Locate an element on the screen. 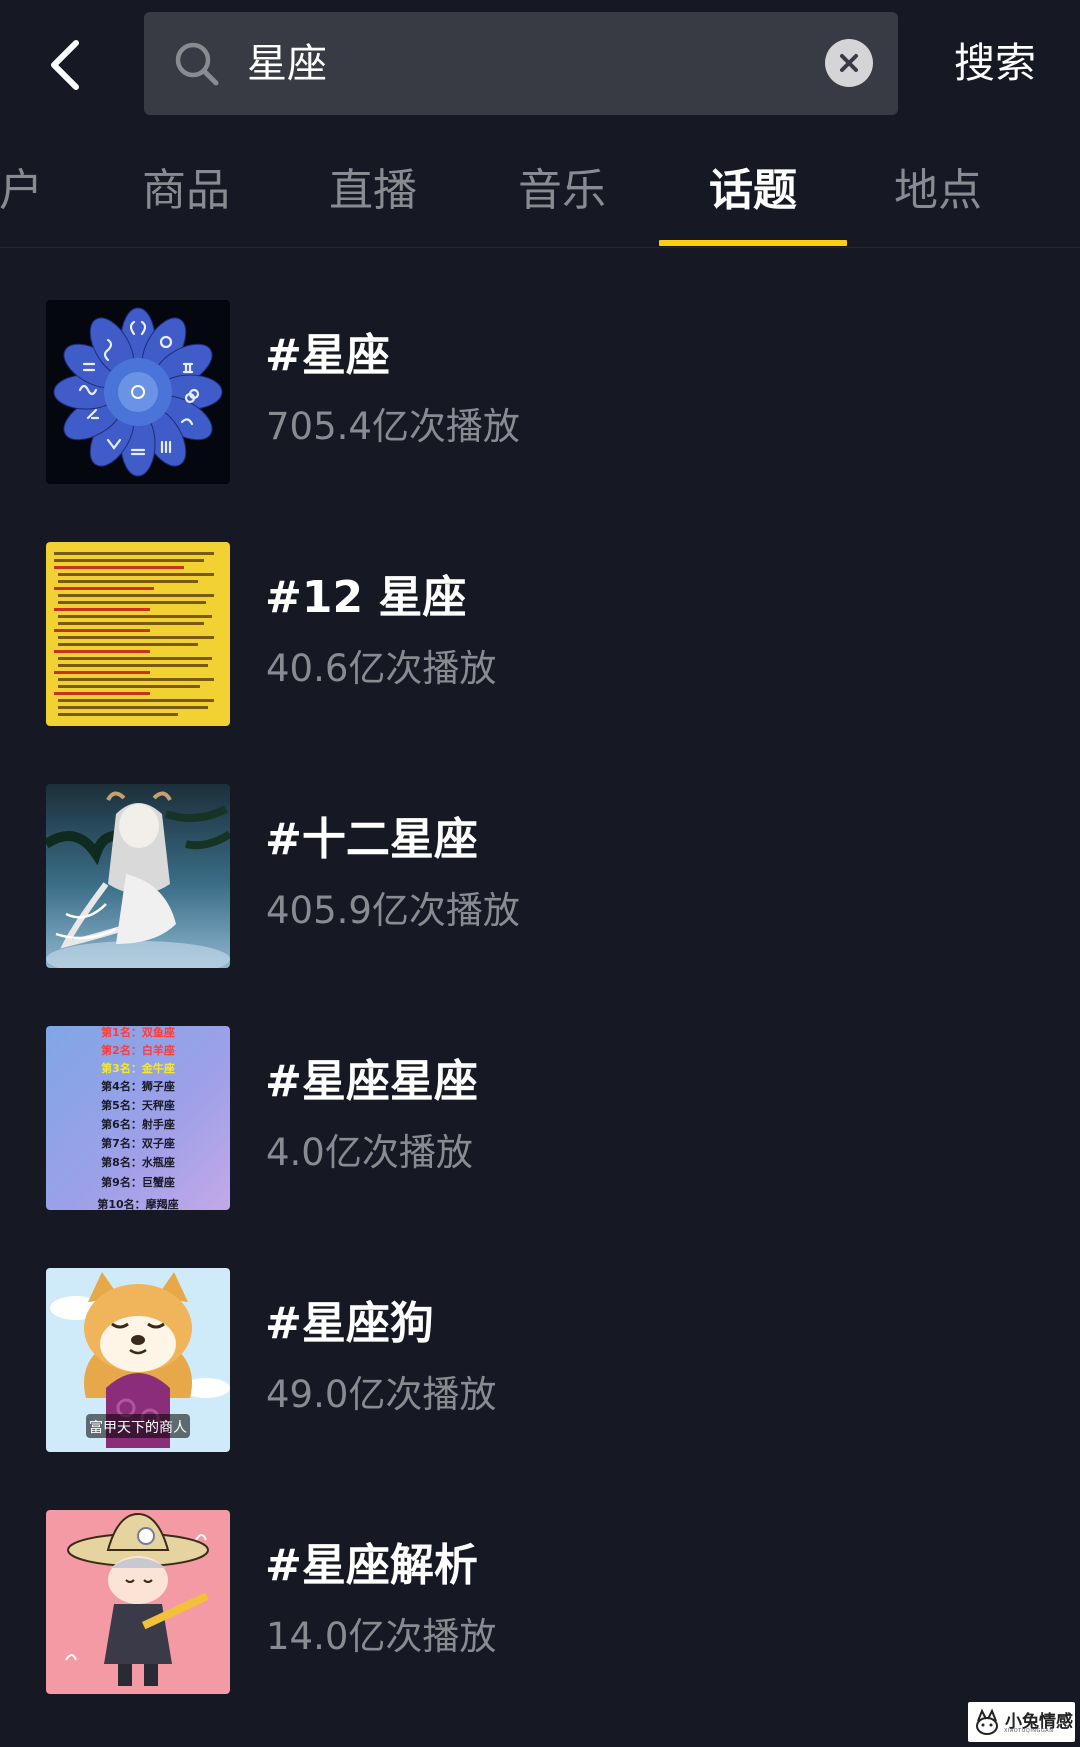 This screenshot has width=1080, height=1747. ranking-line: 第6名：射手座 is located at coordinates (138, 1124).